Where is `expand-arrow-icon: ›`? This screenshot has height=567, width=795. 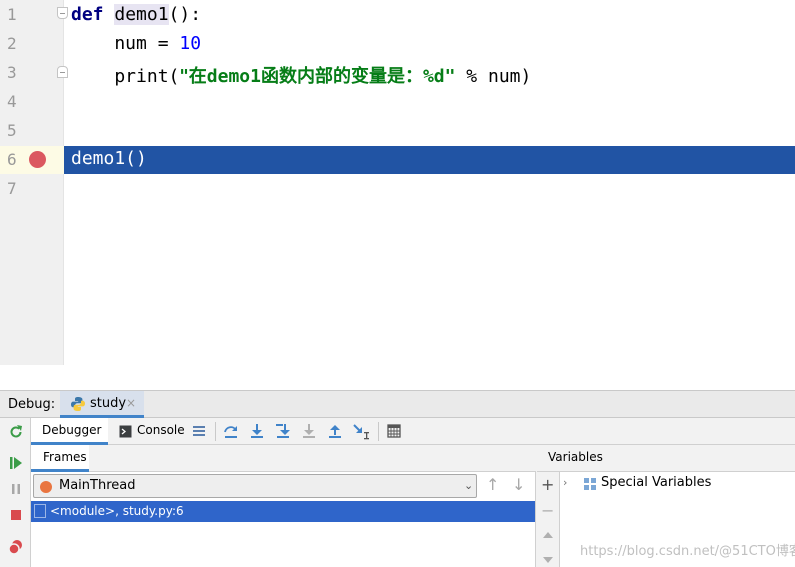 expand-arrow-icon: › is located at coordinates (565, 482).